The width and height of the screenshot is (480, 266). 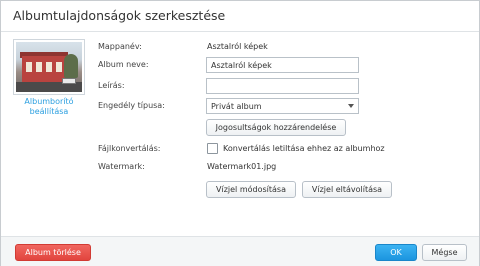 I want to click on album-cover-image, so click(x=49, y=67).